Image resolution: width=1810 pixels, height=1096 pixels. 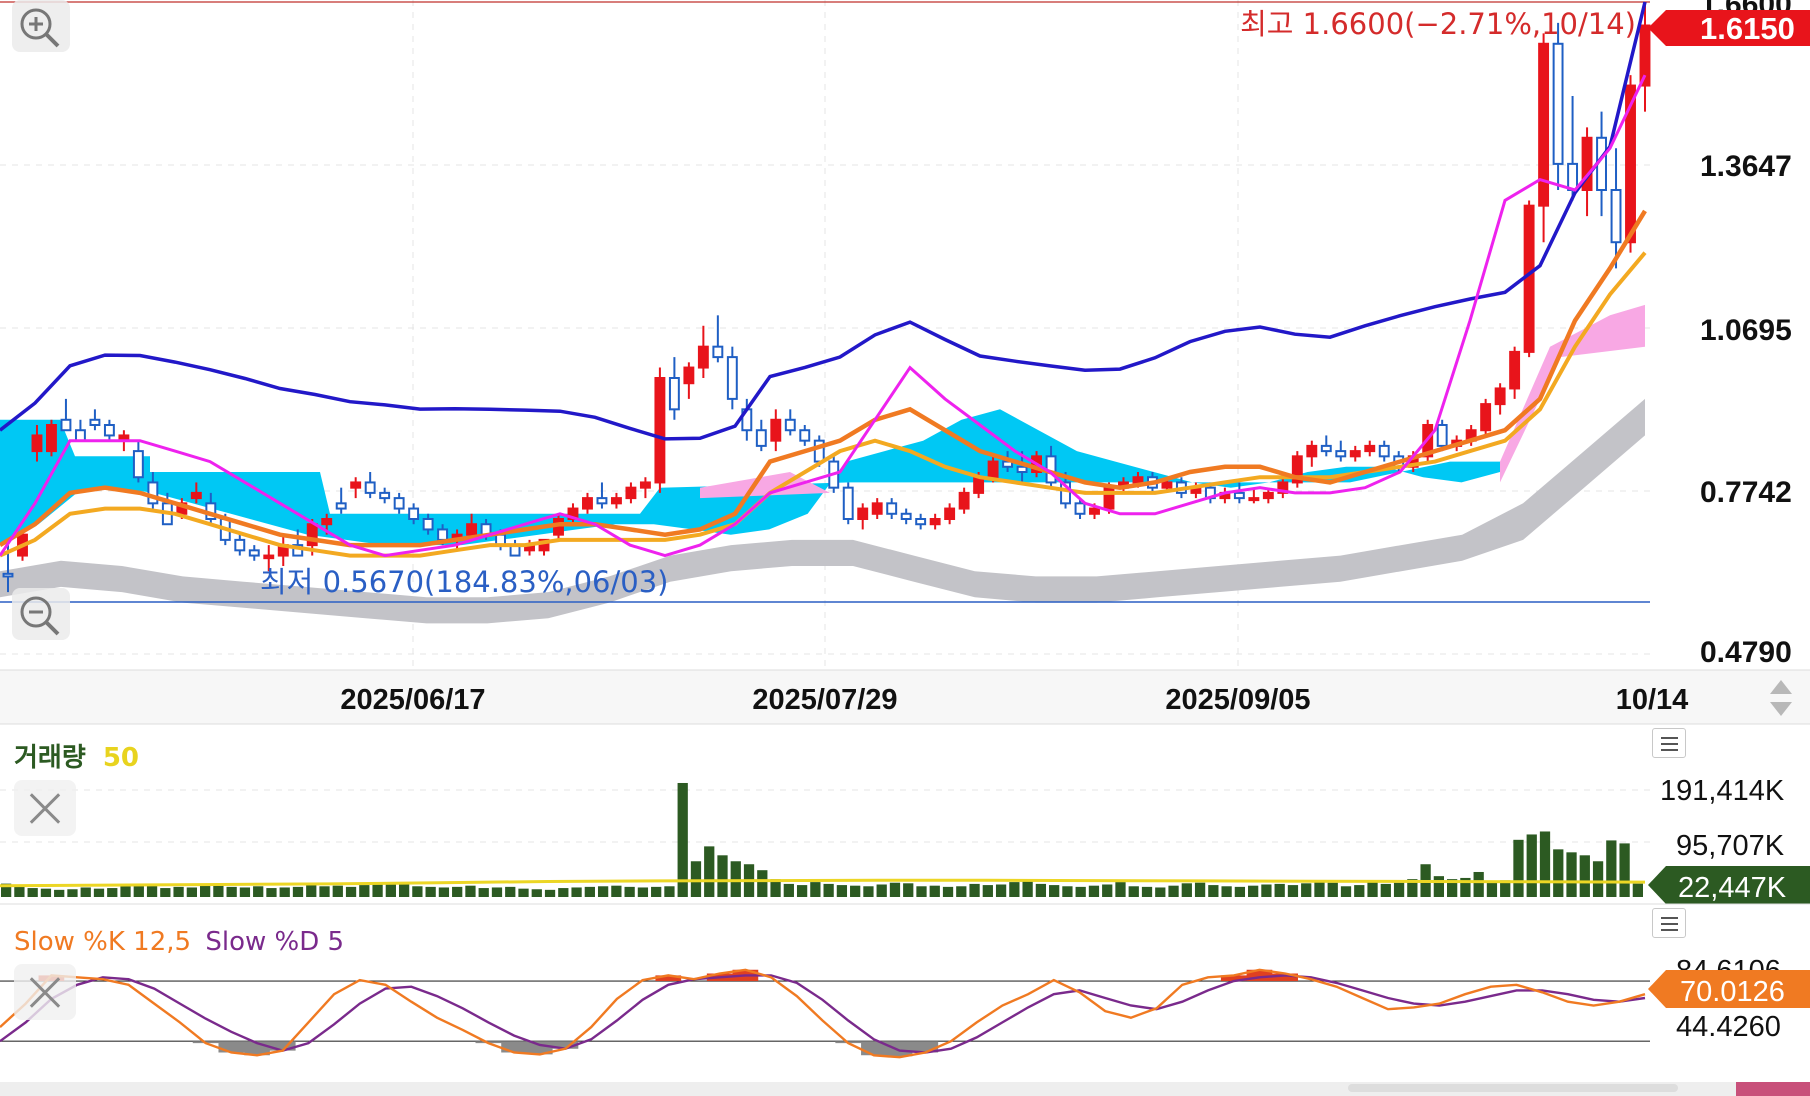 What do you see at coordinates (45, 808) in the screenshot?
I see `volume-close-button` at bounding box center [45, 808].